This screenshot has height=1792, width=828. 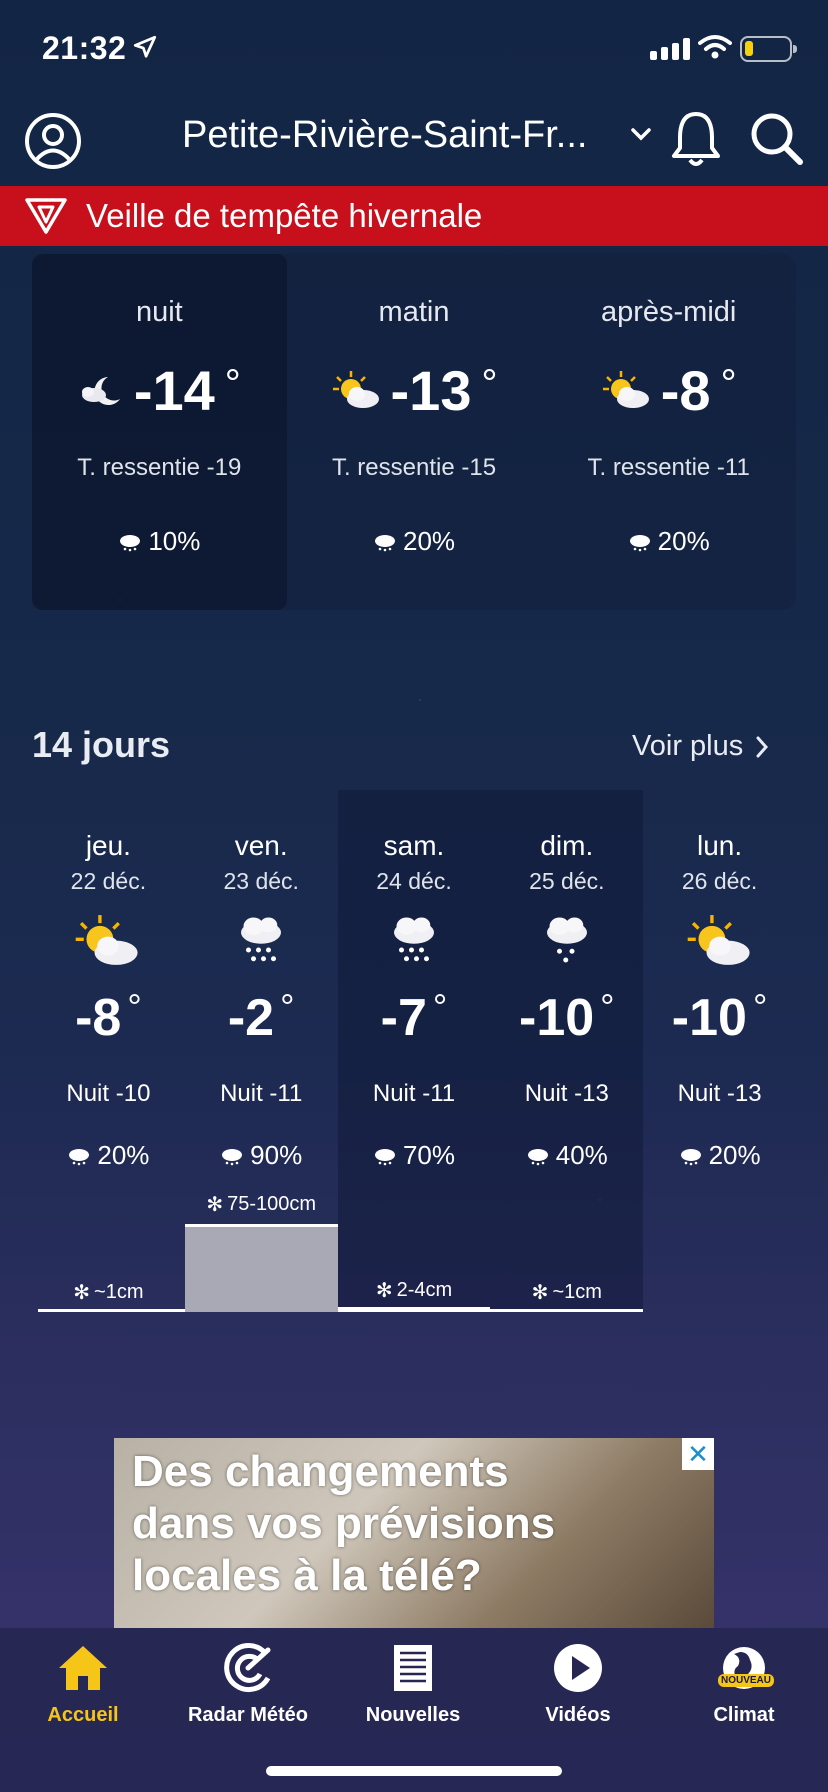 I want to click on daypart-label: matin, so click(x=414, y=312).